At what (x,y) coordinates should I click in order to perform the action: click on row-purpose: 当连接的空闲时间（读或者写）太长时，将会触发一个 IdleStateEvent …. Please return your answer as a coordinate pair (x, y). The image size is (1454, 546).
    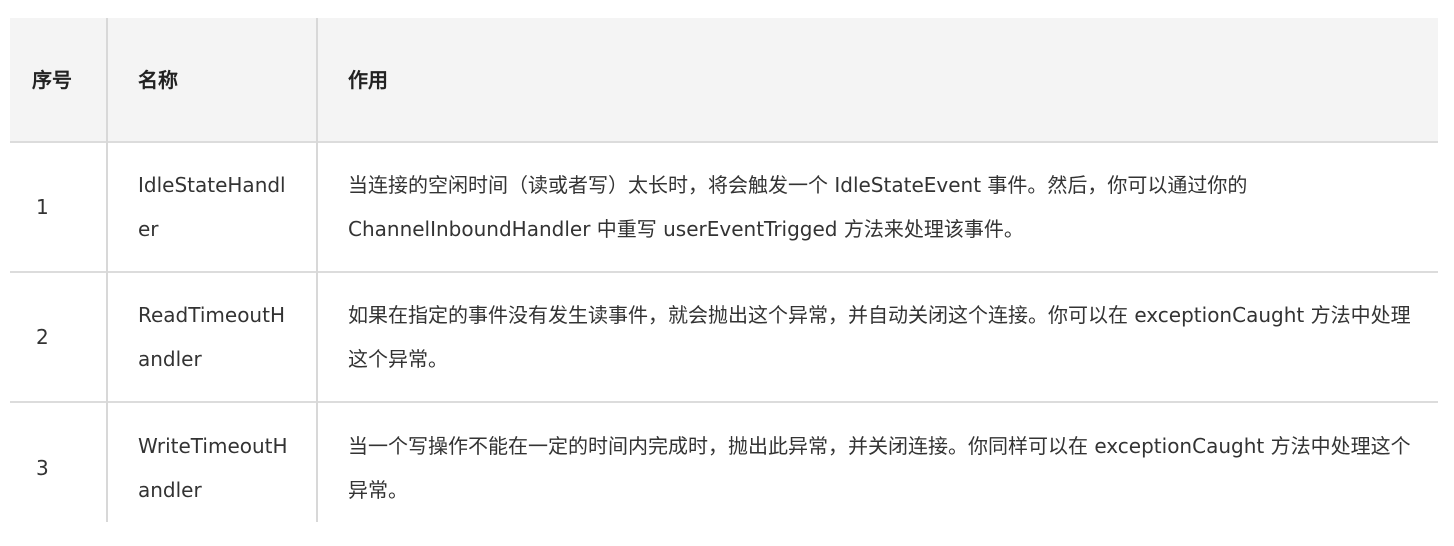
    Looking at the image, I should click on (798, 207).